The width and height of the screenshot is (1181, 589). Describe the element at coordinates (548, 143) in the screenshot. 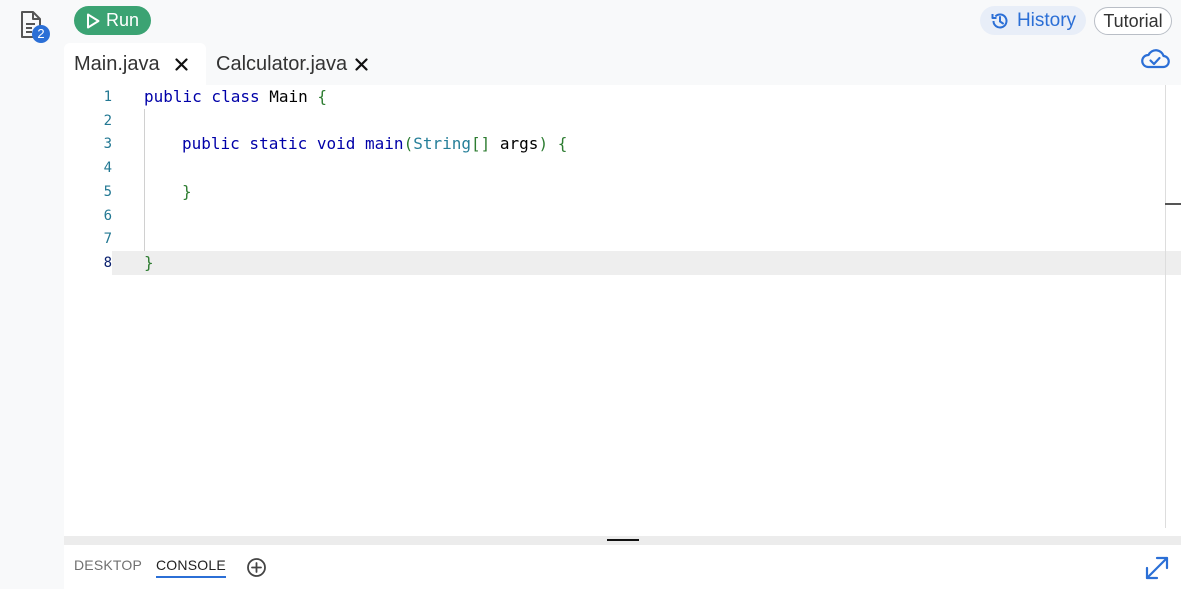

I see `paren: )` at that location.